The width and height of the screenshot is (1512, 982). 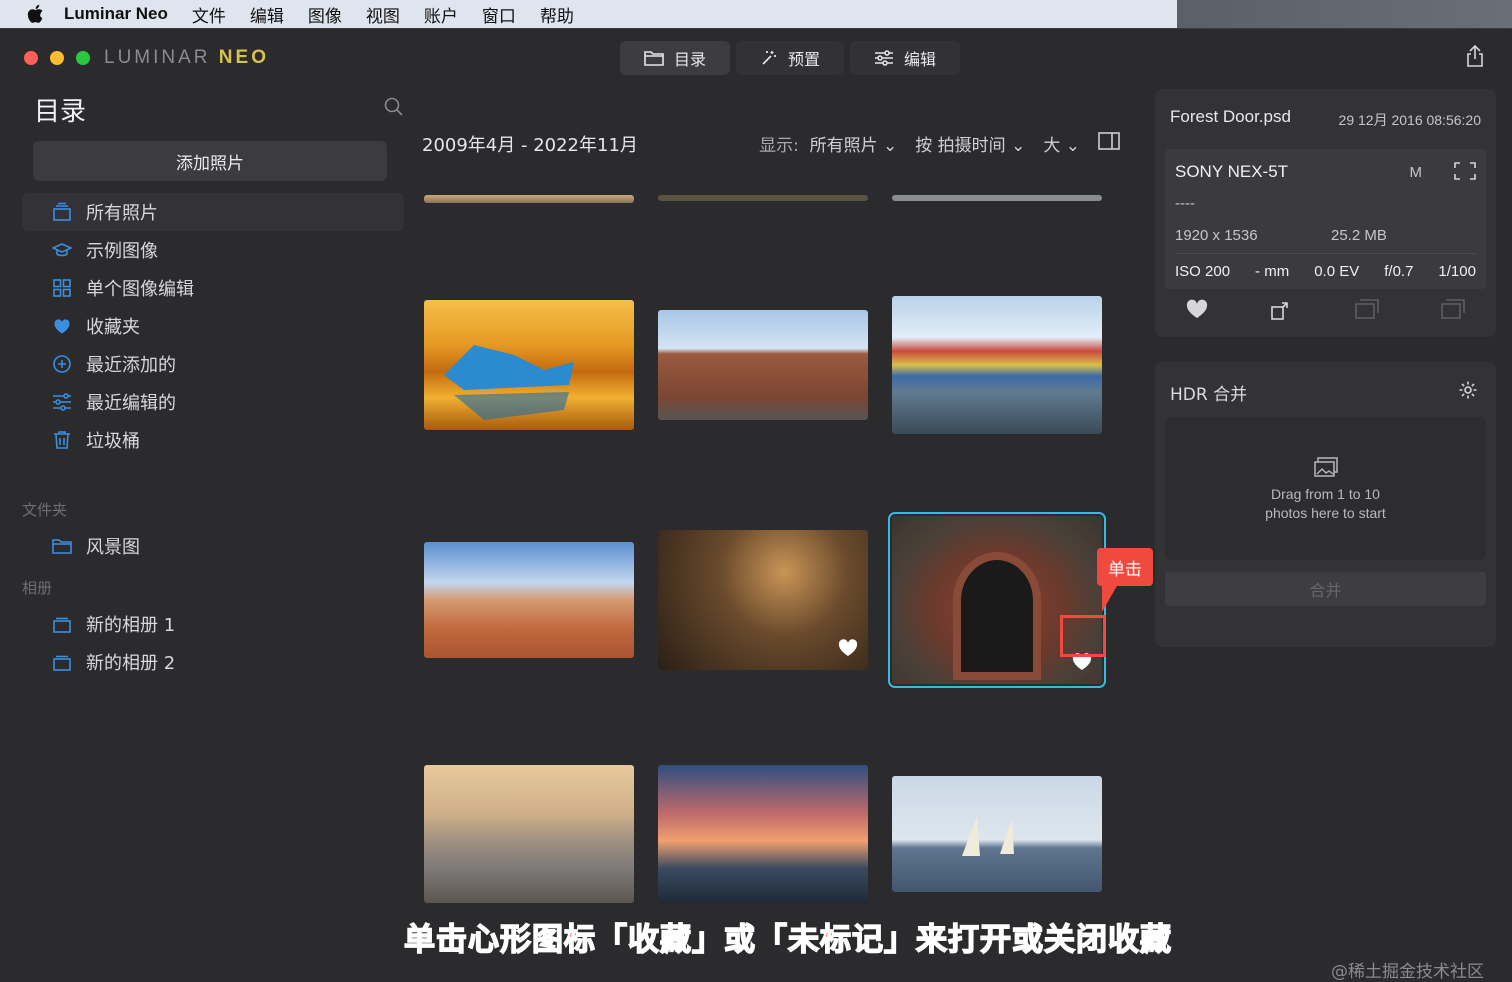 What do you see at coordinates (394, 109) in the screenshot?
I see `search-icon` at bounding box center [394, 109].